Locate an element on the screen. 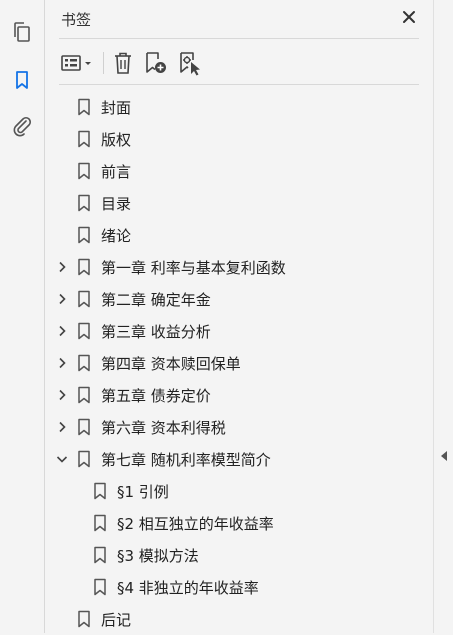 This screenshot has height=635, width=453. bookmark-item: 第四章 资本赎回保单 is located at coordinates (239, 363).